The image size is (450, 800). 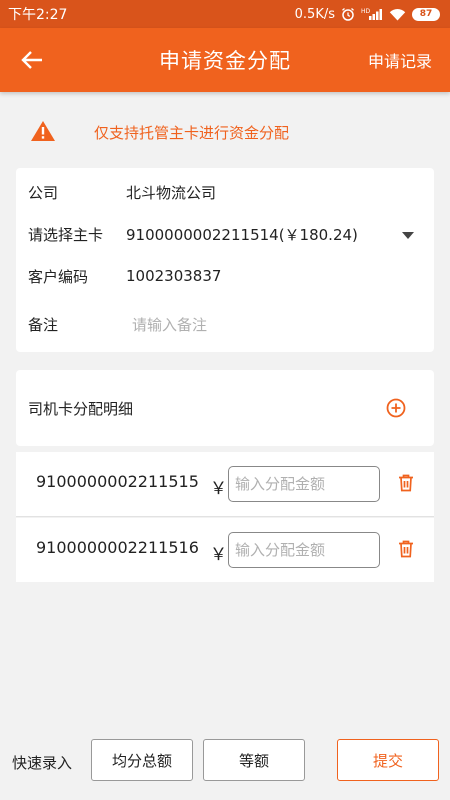 I want to click on customer-code-value: 1002303837, so click(x=174, y=276).